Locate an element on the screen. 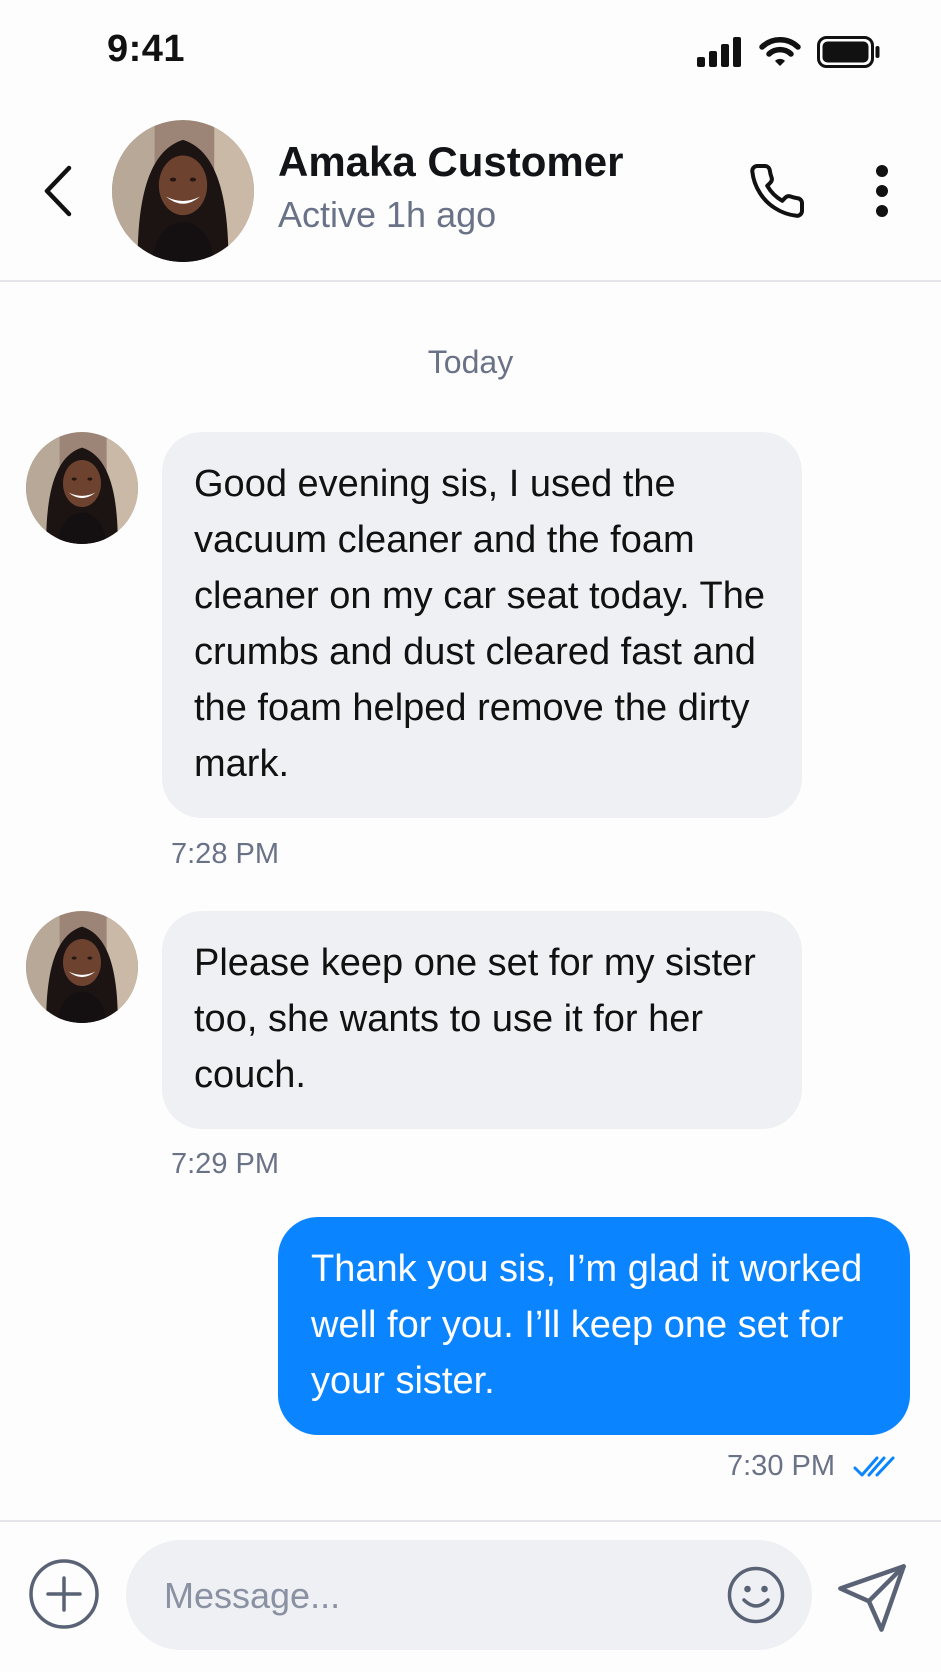 The height and width of the screenshot is (1672, 941). more-options-button is located at coordinates (882, 191).